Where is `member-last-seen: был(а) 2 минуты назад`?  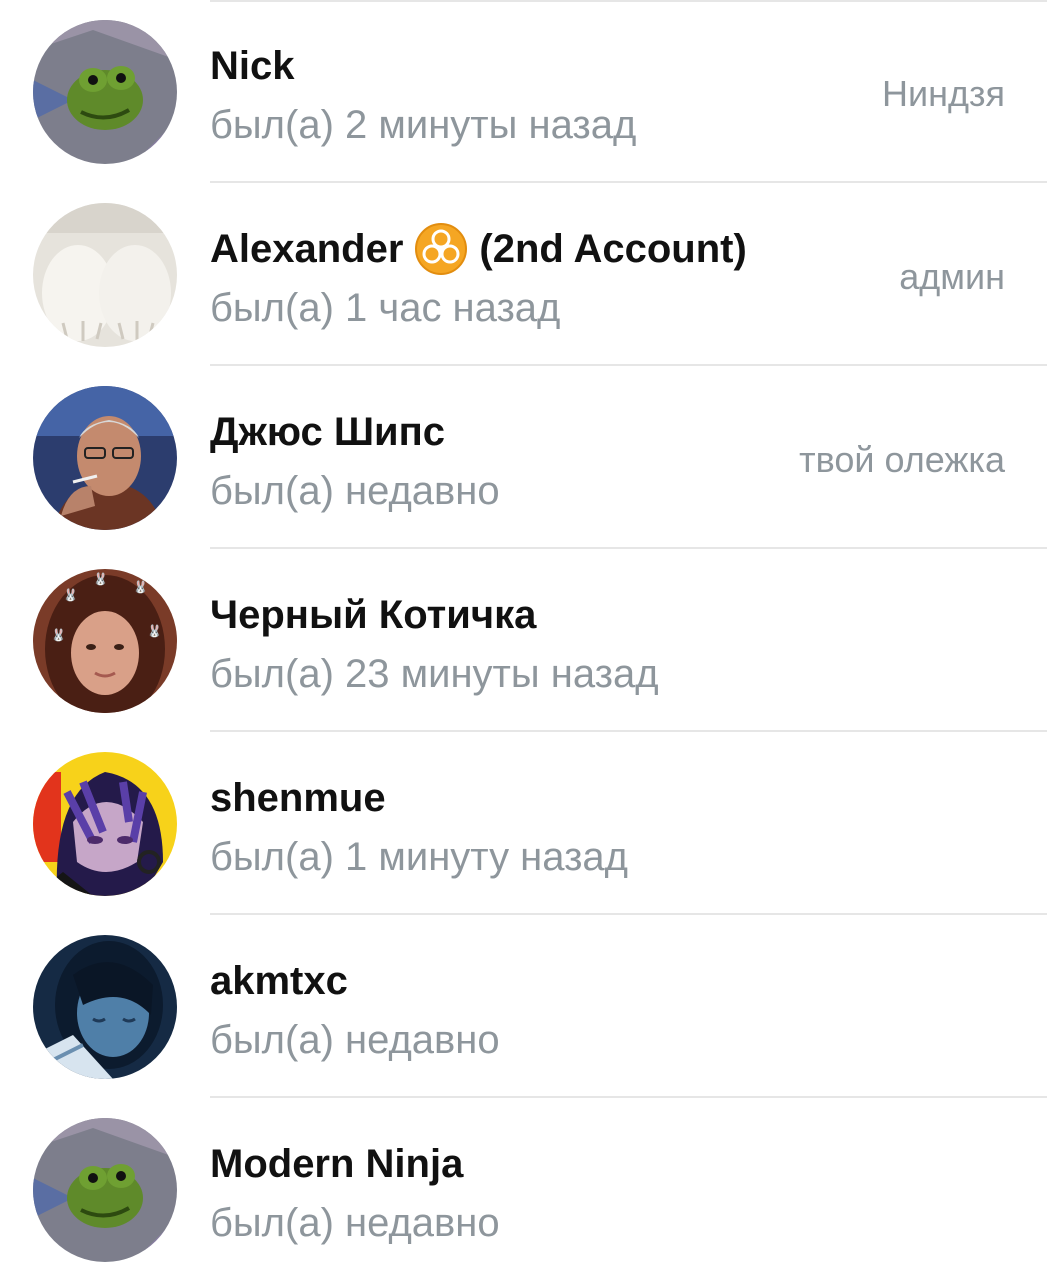
member-last-seen: был(а) 2 минуты назад is located at coordinates (423, 125).